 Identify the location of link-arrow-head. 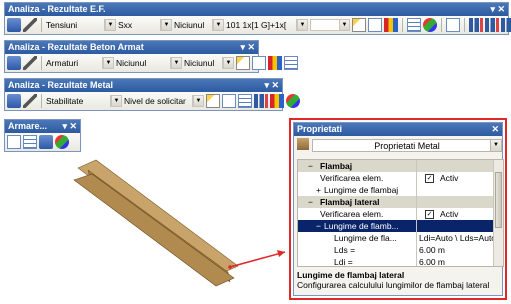
(281, 253).